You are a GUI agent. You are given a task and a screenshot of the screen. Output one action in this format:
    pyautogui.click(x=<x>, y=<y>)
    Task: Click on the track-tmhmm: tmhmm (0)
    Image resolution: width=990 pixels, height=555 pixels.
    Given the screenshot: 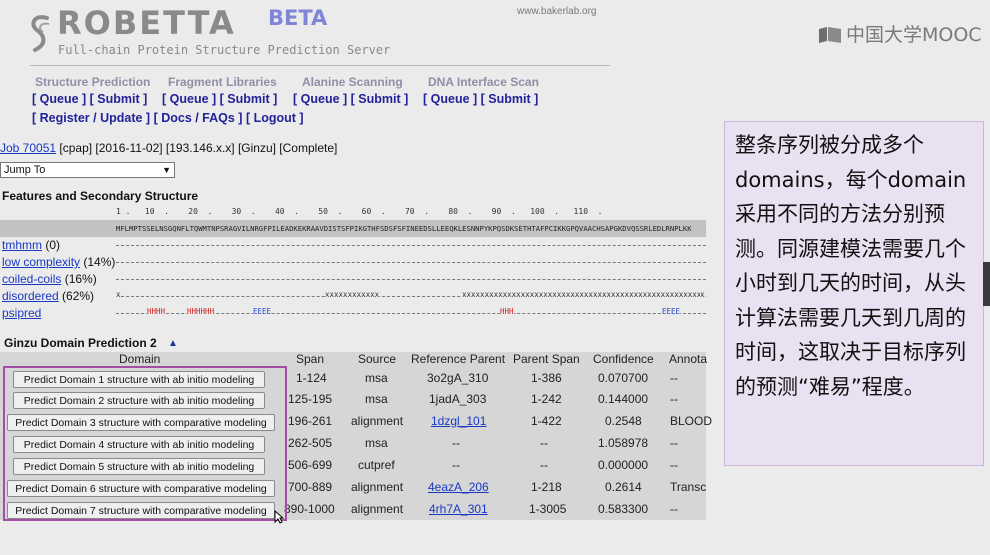 What is the action you would take?
    pyautogui.click(x=31, y=245)
    